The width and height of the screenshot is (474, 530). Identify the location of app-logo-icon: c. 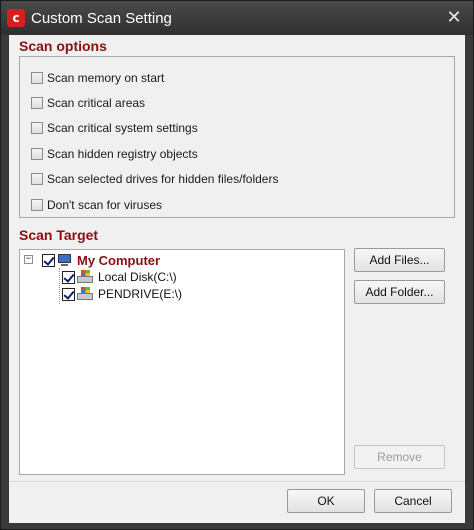
(16, 18).